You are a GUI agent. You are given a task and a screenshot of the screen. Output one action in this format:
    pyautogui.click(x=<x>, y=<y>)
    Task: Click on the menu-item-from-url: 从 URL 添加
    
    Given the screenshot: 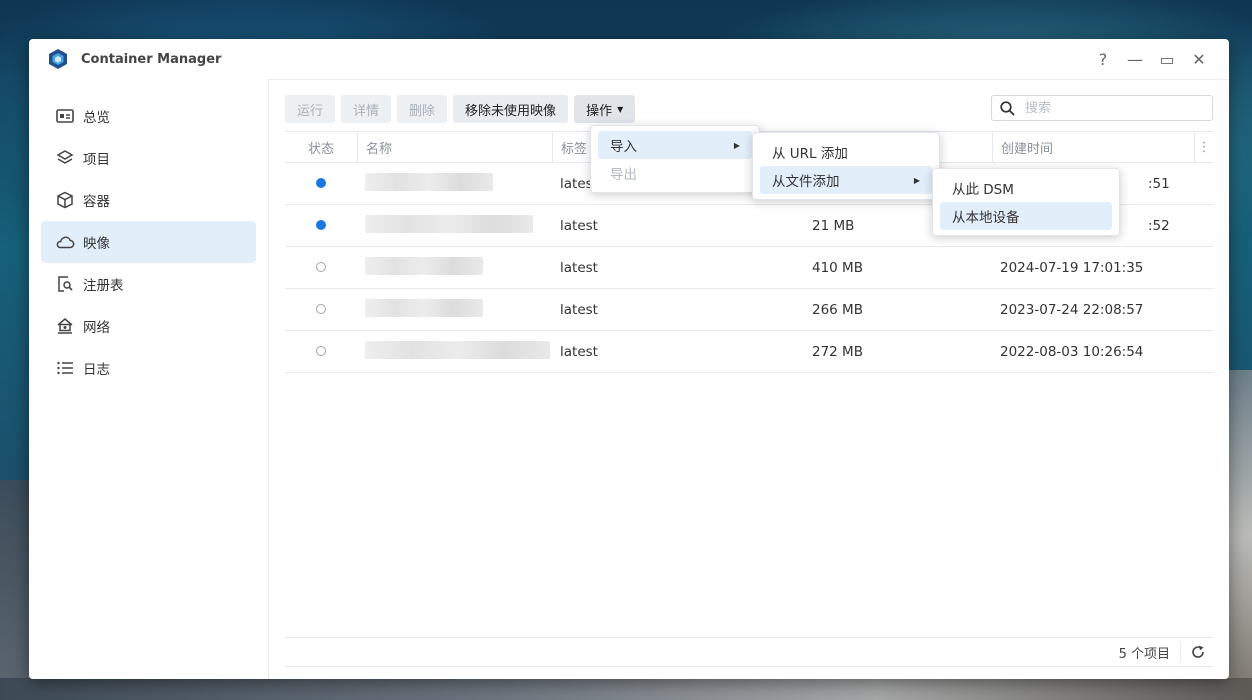 What is the action you would take?
    pyautogui.click(x=846, y=152)
    